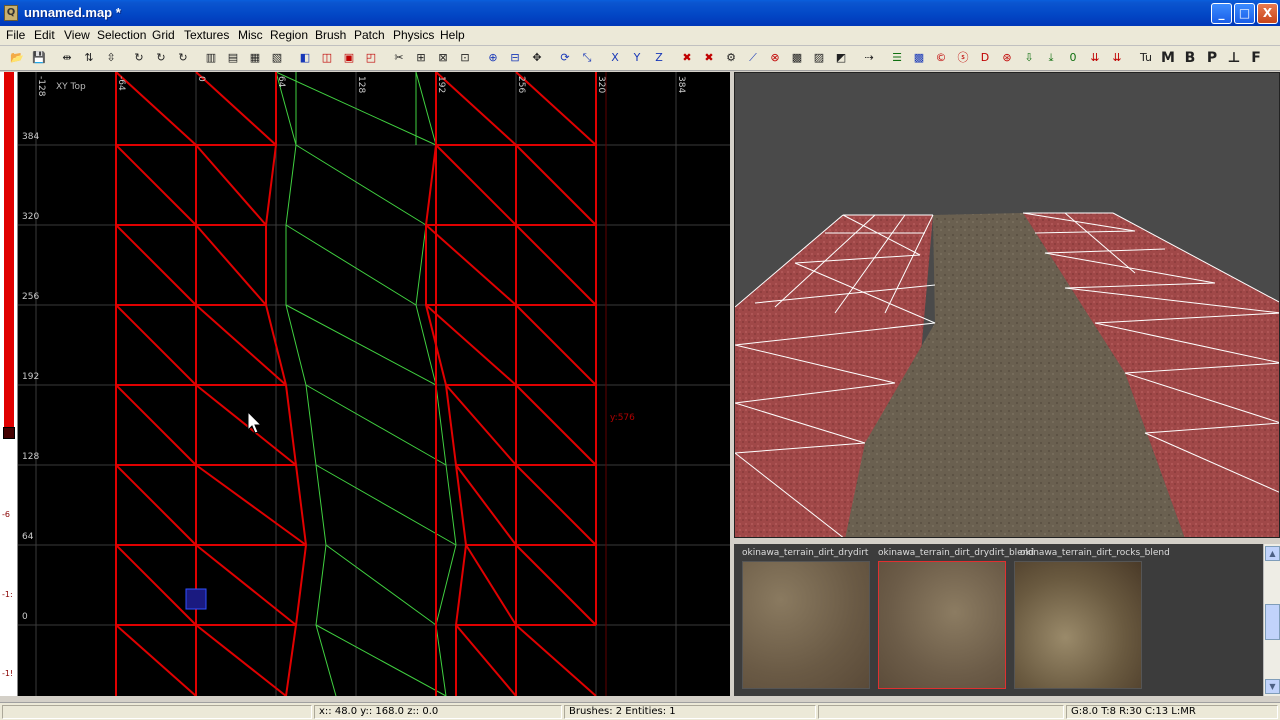 The image size is (1280, 720). Describe the element at coordinates (71, 87) in the screenshot. I see `view-label: XY Top` at that location.